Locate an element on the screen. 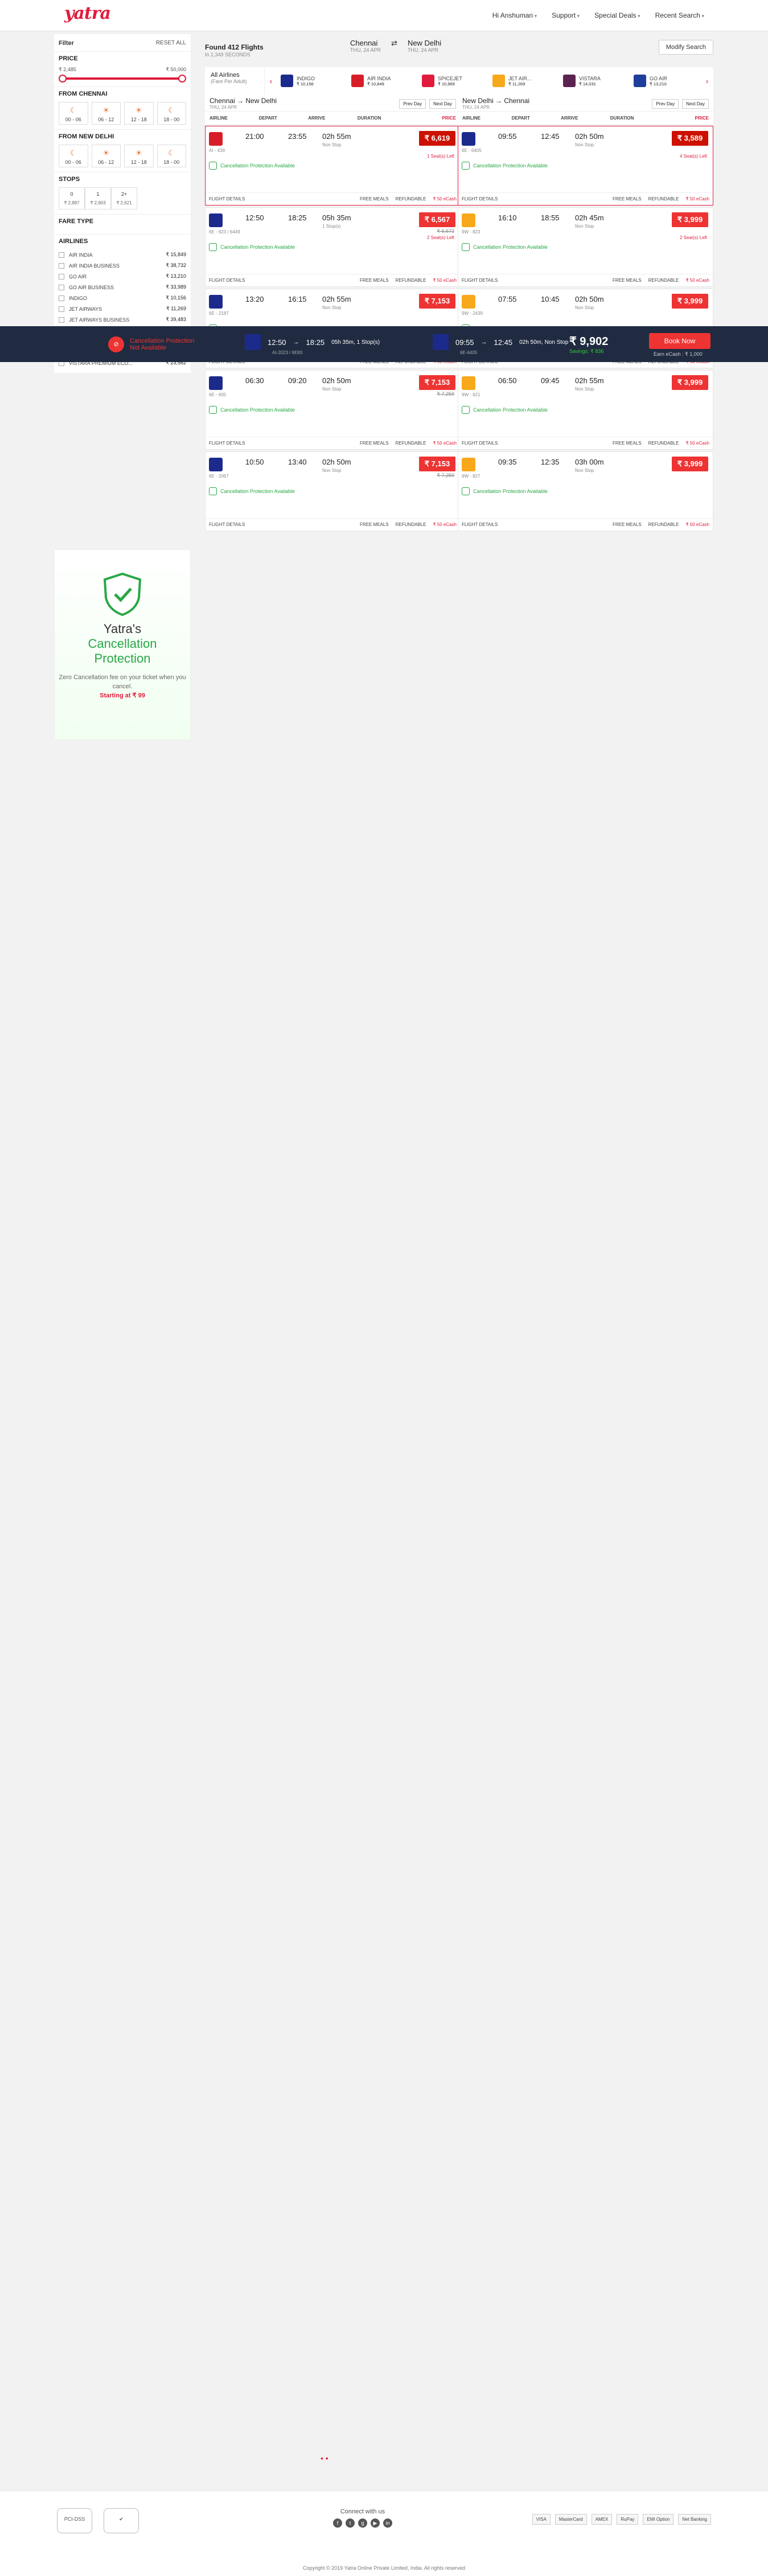 The image size is (768, 2576). facebook-icon: f is located at coordinates (337, 2523).